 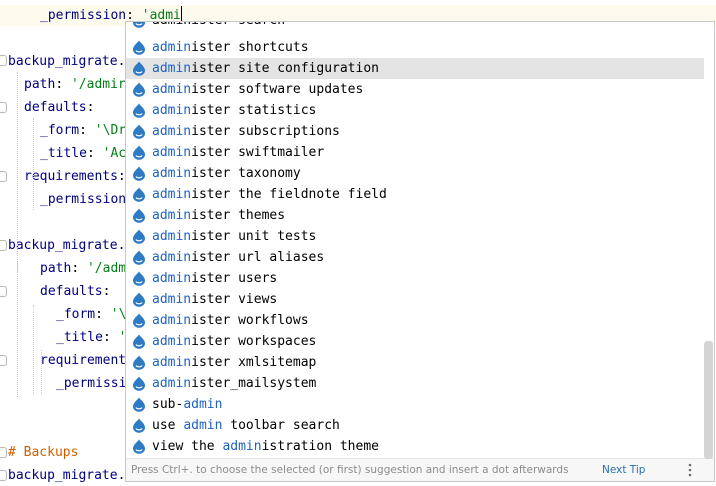 I want to click on code-line-content: # Backups, so click(x=43, y=452).